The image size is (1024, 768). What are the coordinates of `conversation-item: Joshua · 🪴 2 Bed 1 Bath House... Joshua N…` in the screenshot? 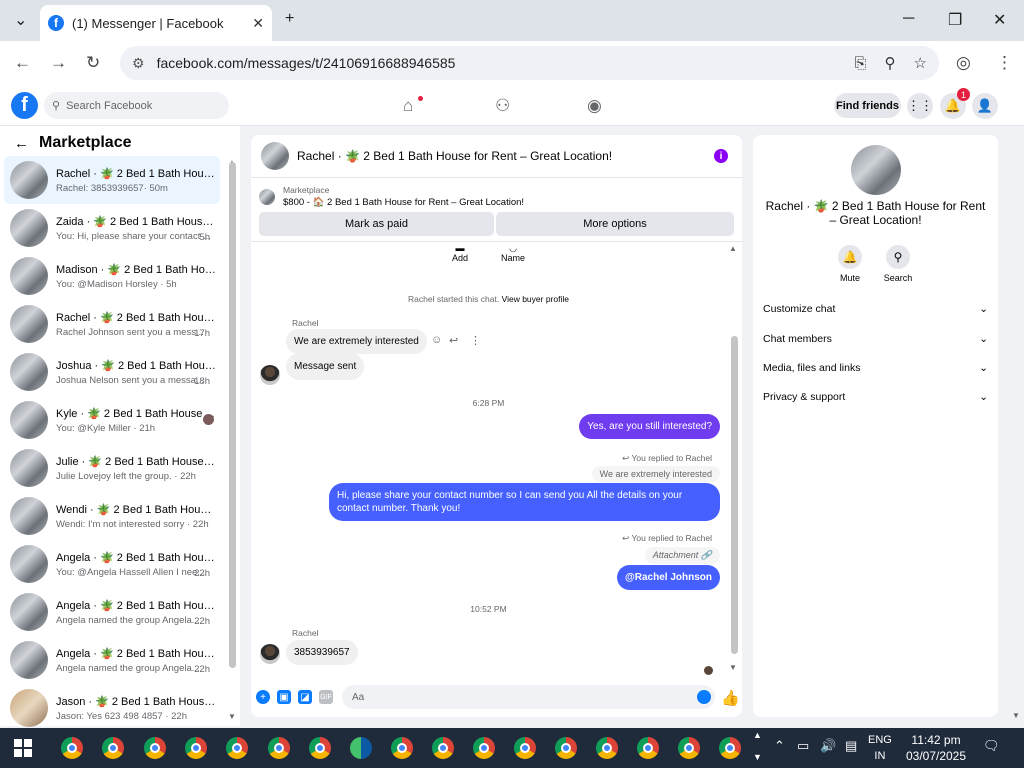 It's located at (112, 372).